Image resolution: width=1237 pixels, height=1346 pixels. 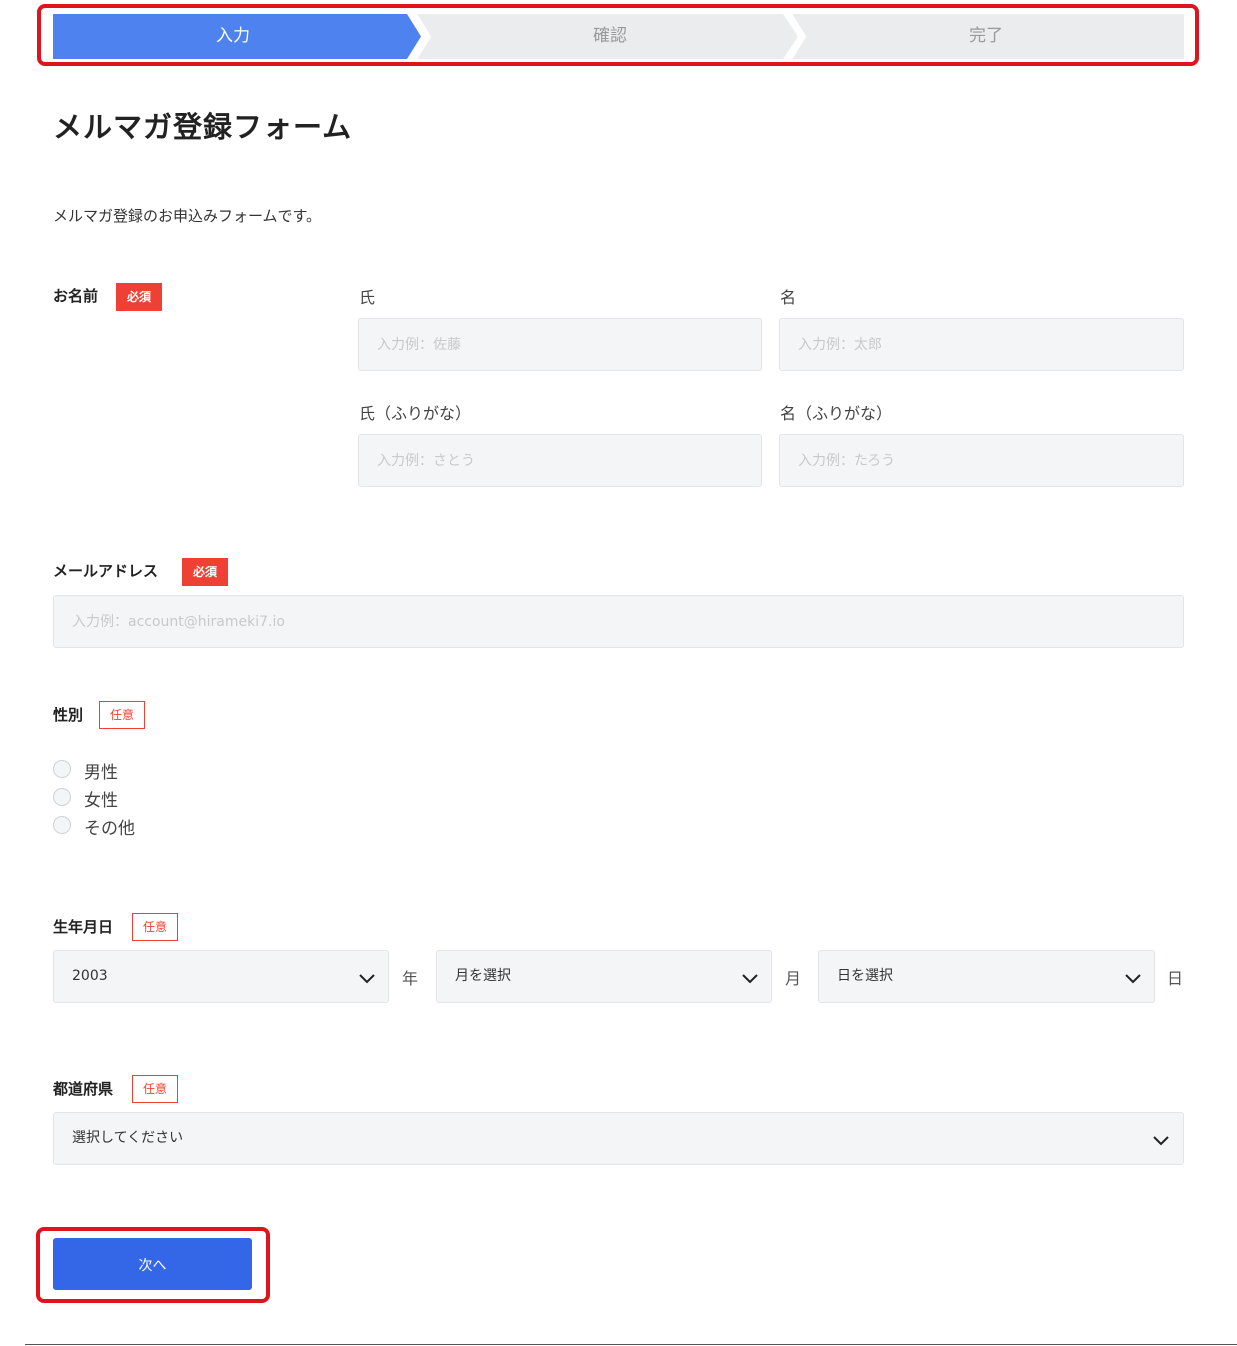 I want to click on last-name-input, so click(x=560, y=344).